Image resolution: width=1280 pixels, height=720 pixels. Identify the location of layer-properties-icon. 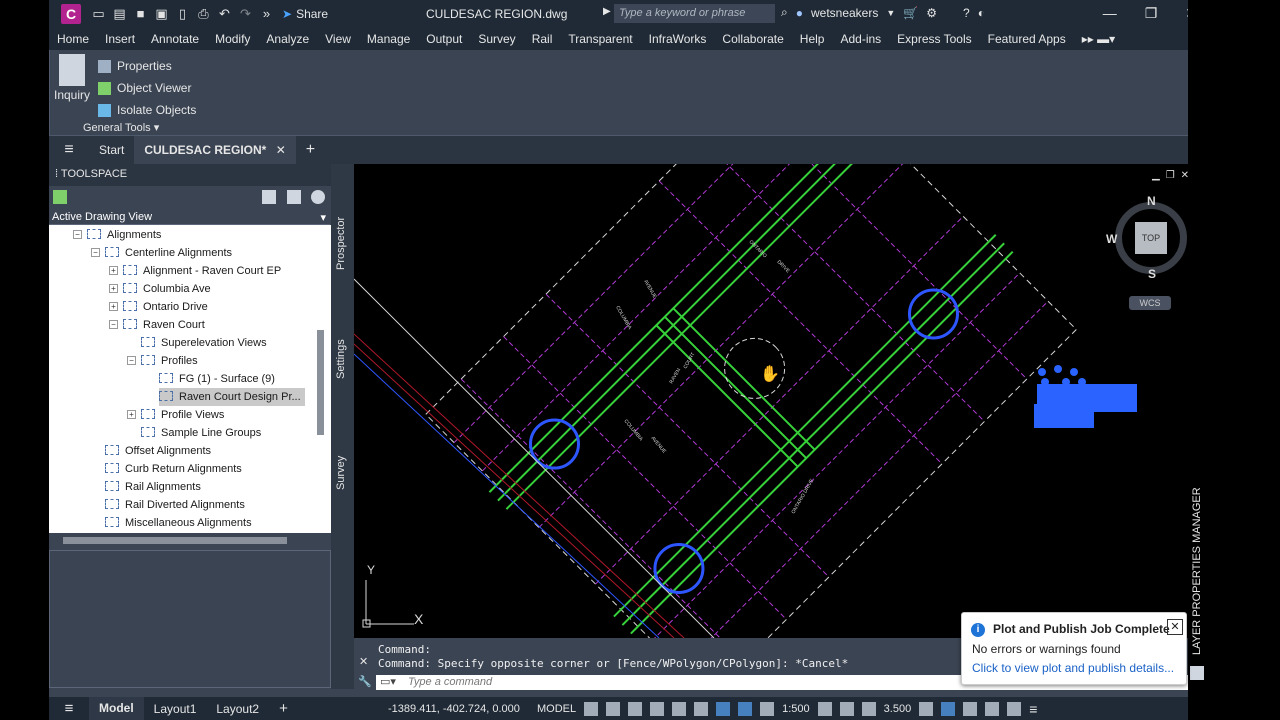
(1197, 673).